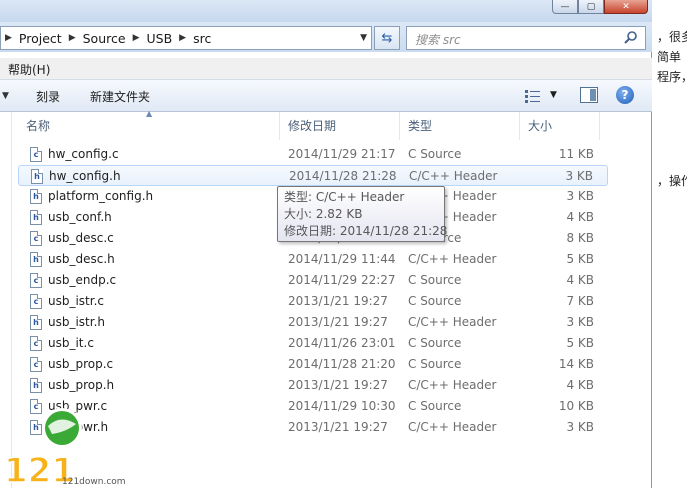 Image resolution: width=687 pixels, height=488 pixels. Describe the element at coordinates (64, 448) in the screenshot. I see `watermark-logo: 121 下载站 121down.com` at that location.